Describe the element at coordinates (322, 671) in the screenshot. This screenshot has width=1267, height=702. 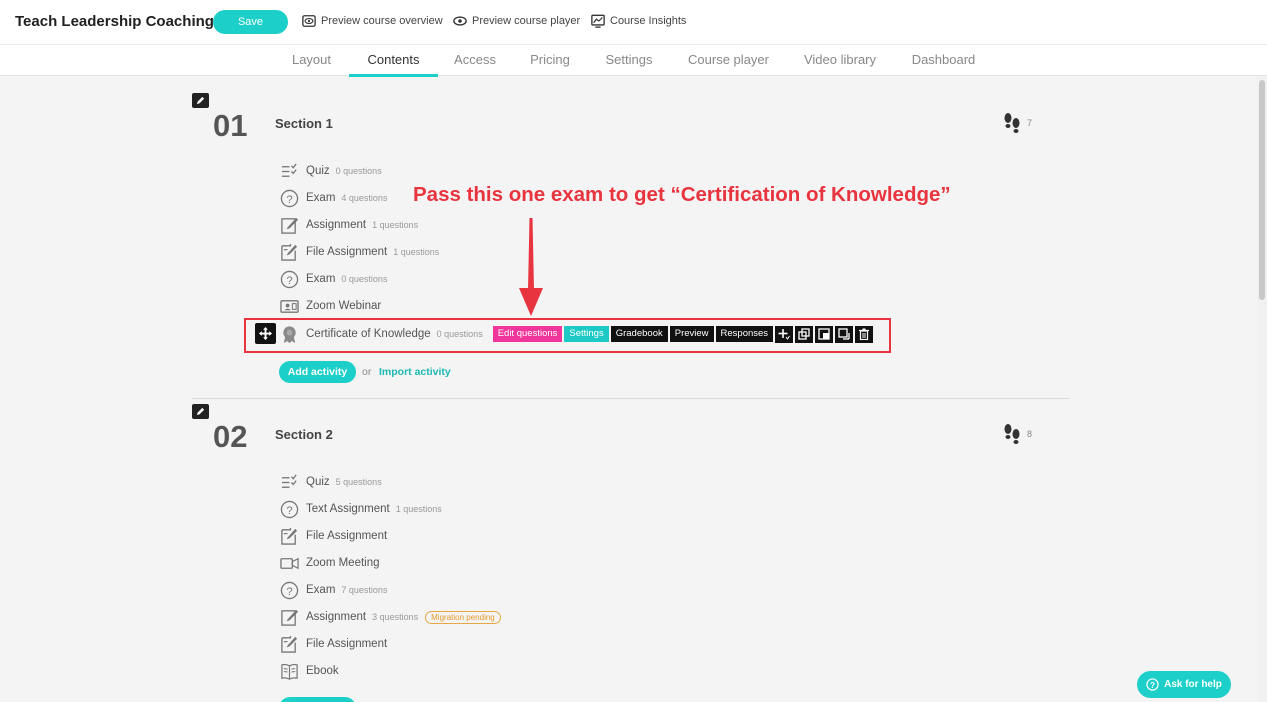
I see `activity-name: Ebook` at that location.